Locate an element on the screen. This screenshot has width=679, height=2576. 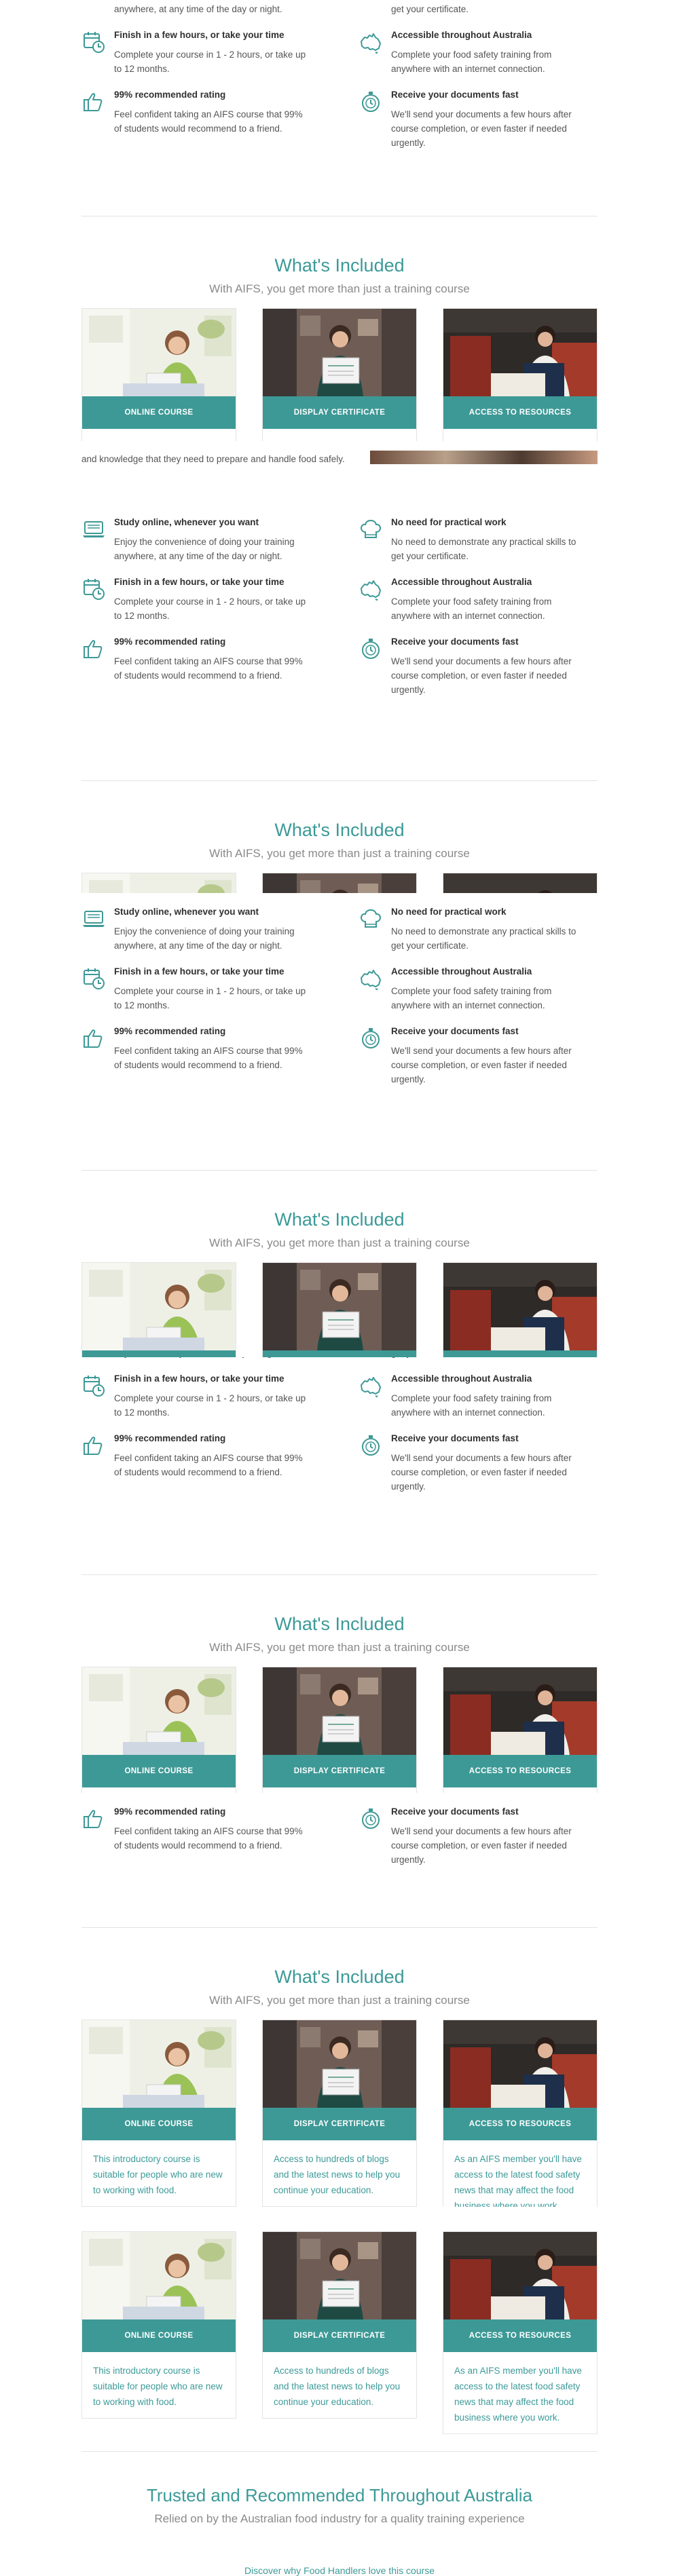
photo-strip is located at coordinates (484, 457).